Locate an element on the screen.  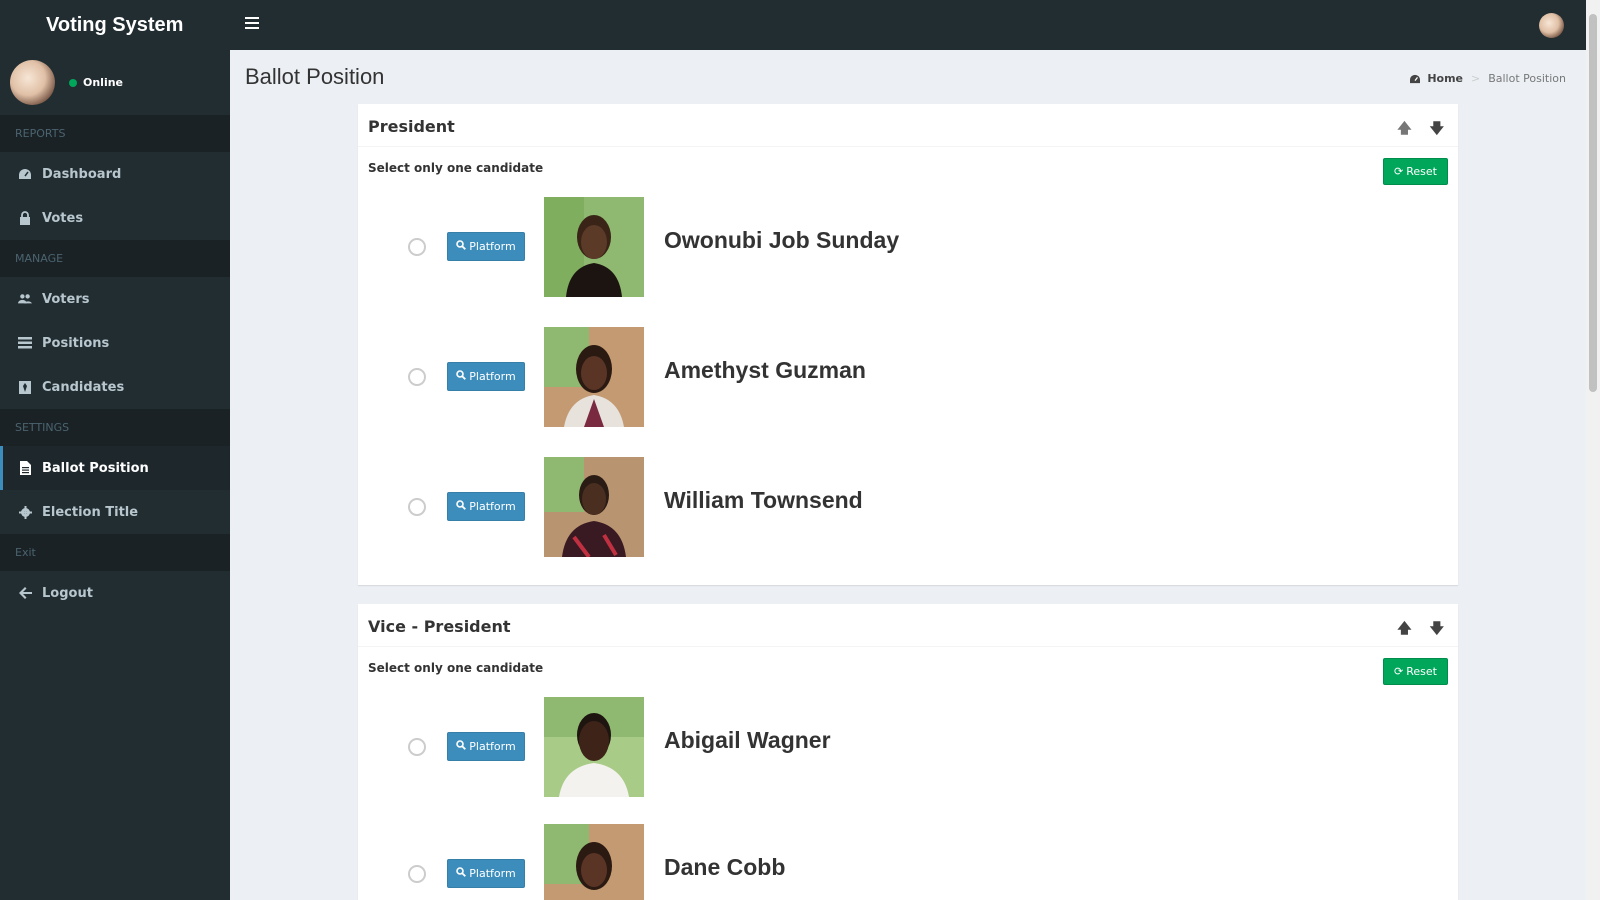
candidate-row: Platform Amethyst Guzman is located at coordinates (908, 377).